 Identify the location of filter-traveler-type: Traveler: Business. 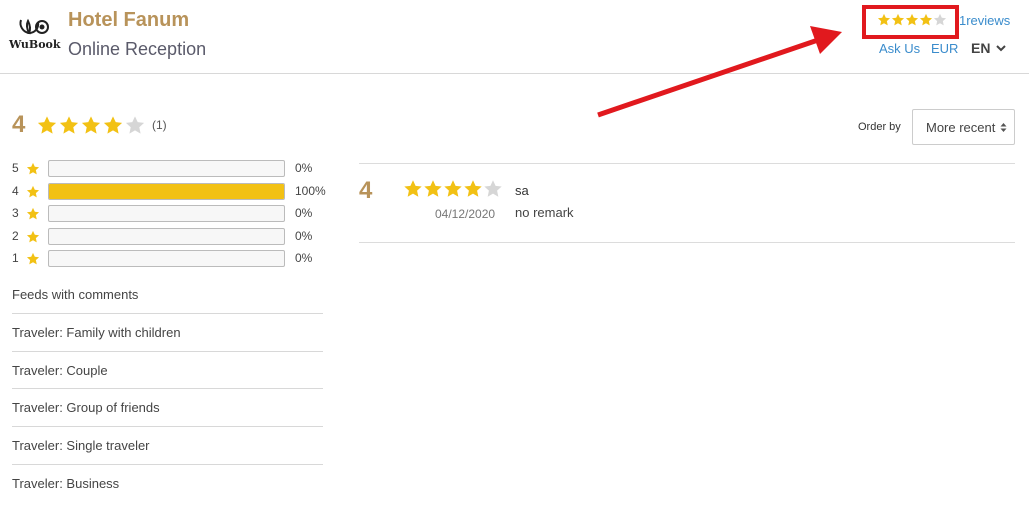
(167, 483).